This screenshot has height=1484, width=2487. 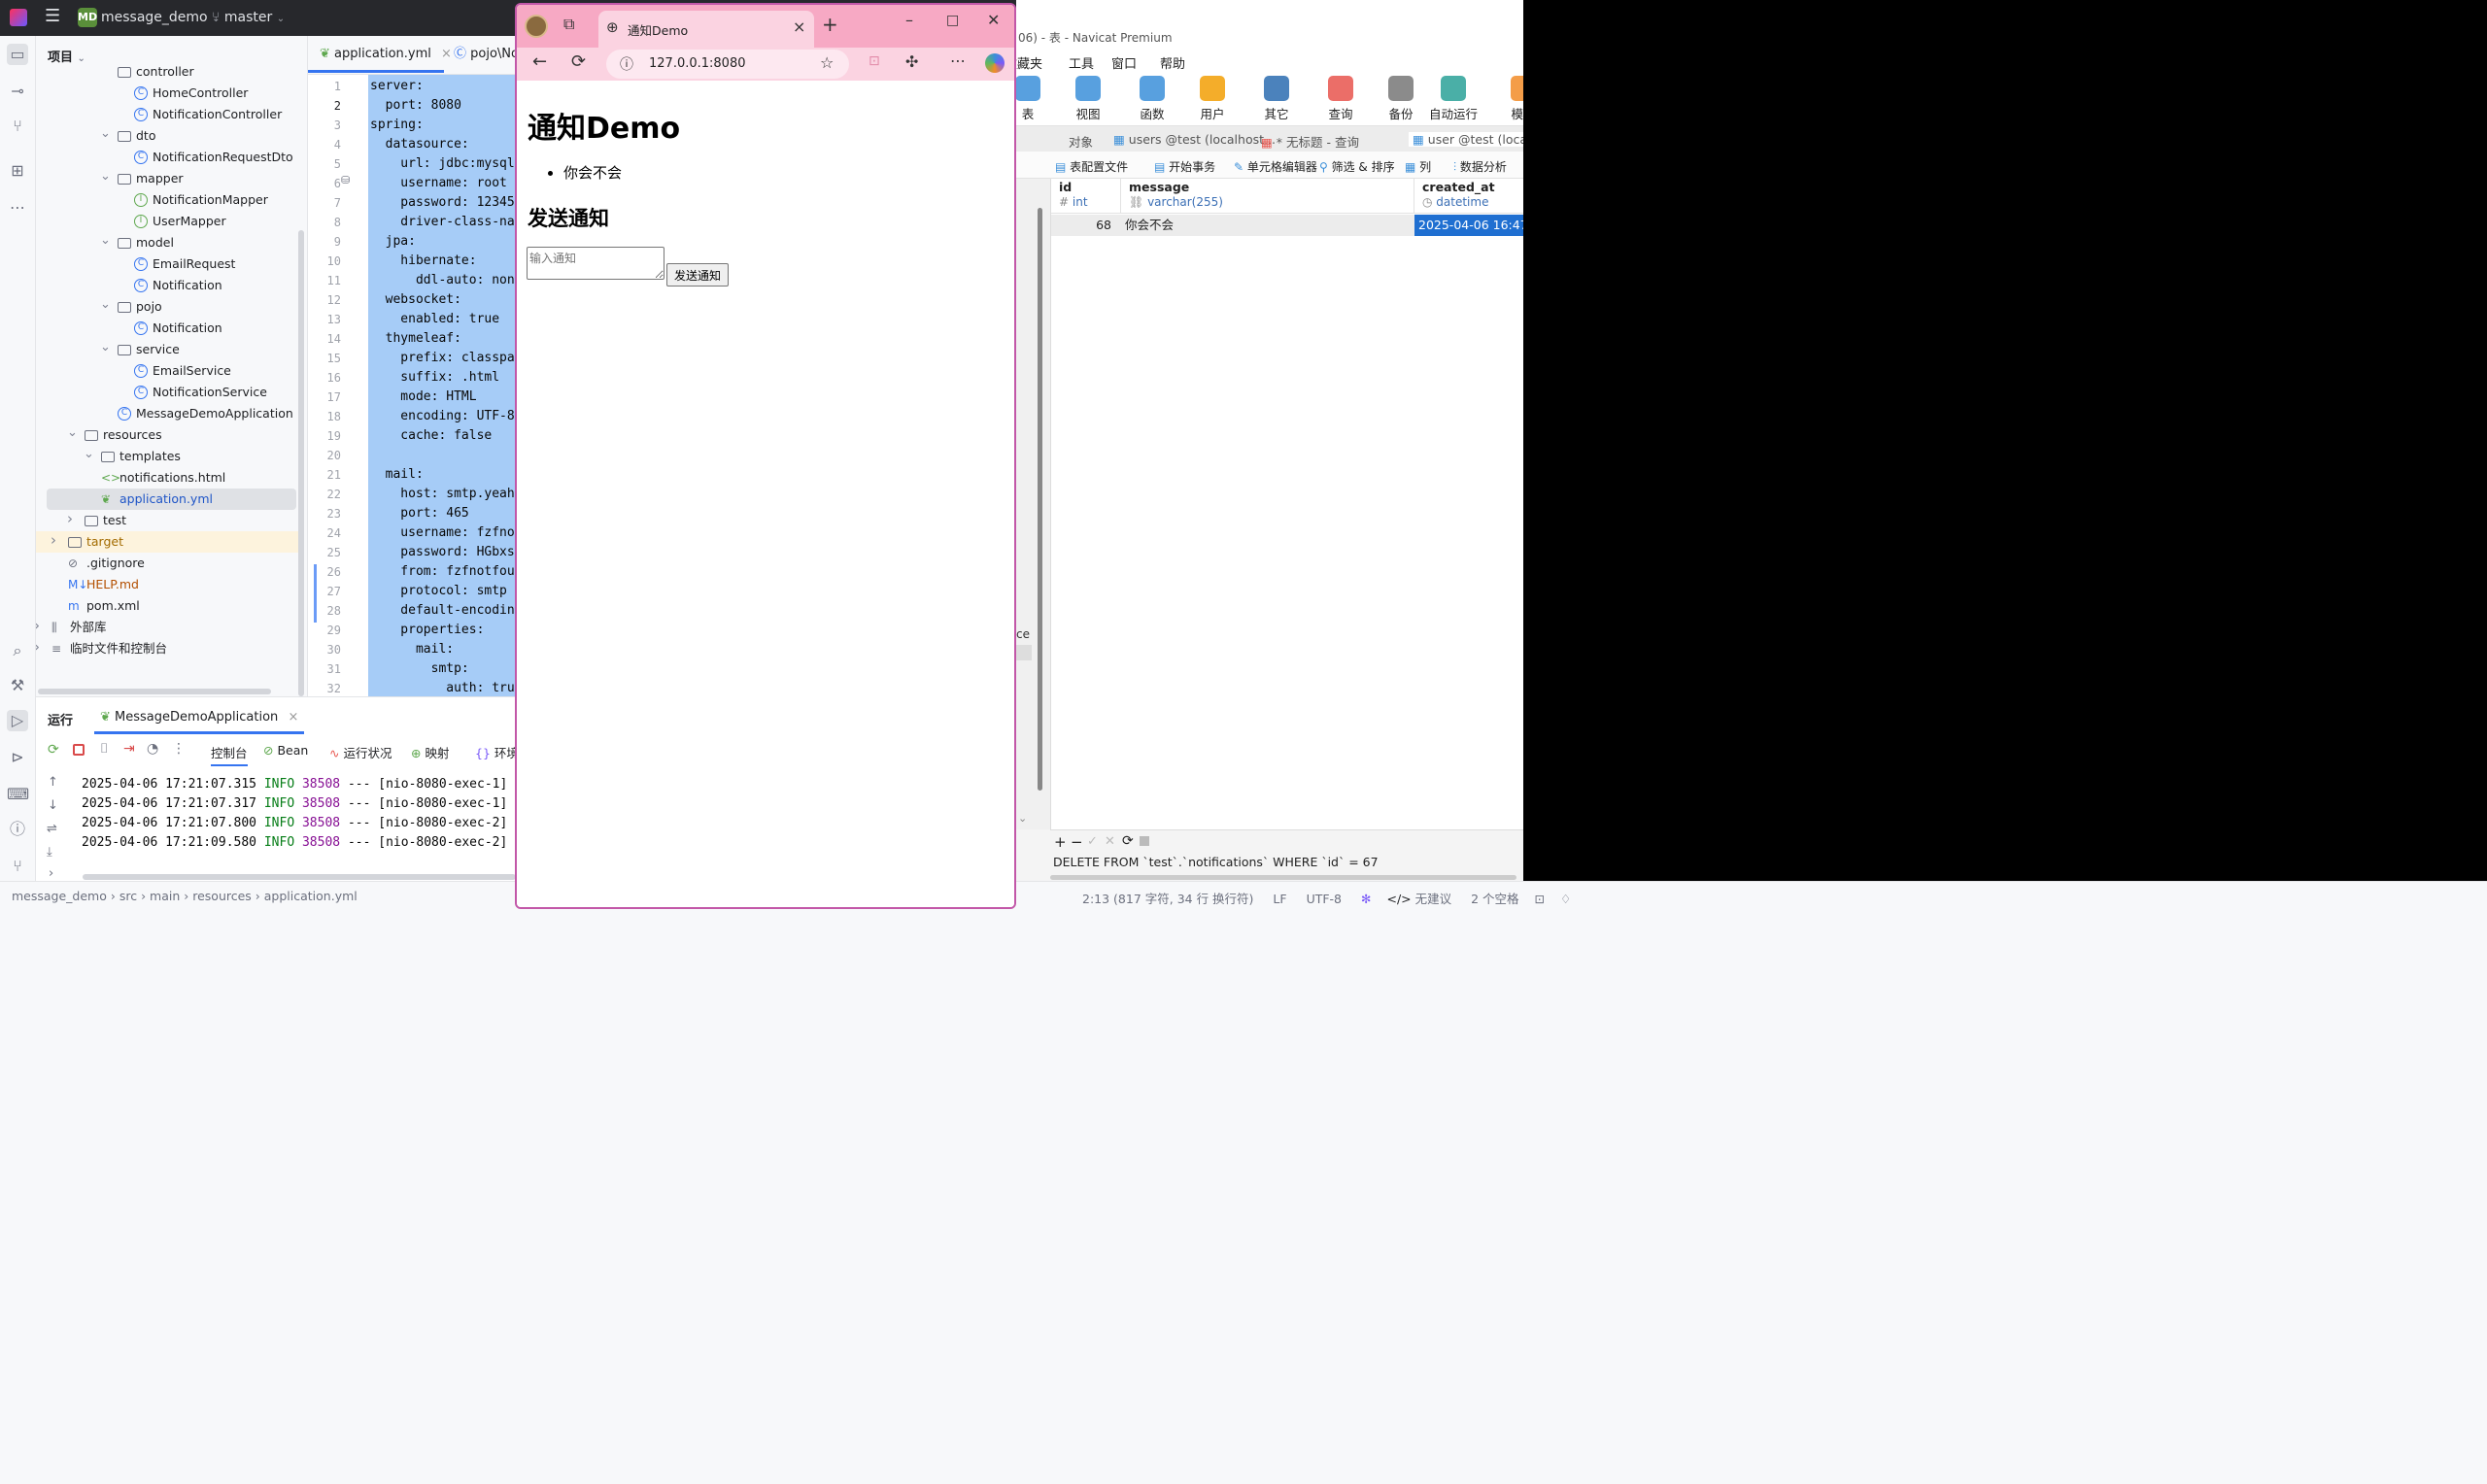 What do you see at coordinates (52, 16) in the screenshot?
I see `main-menu-icon: ☰` at bounding box center [52, 16].